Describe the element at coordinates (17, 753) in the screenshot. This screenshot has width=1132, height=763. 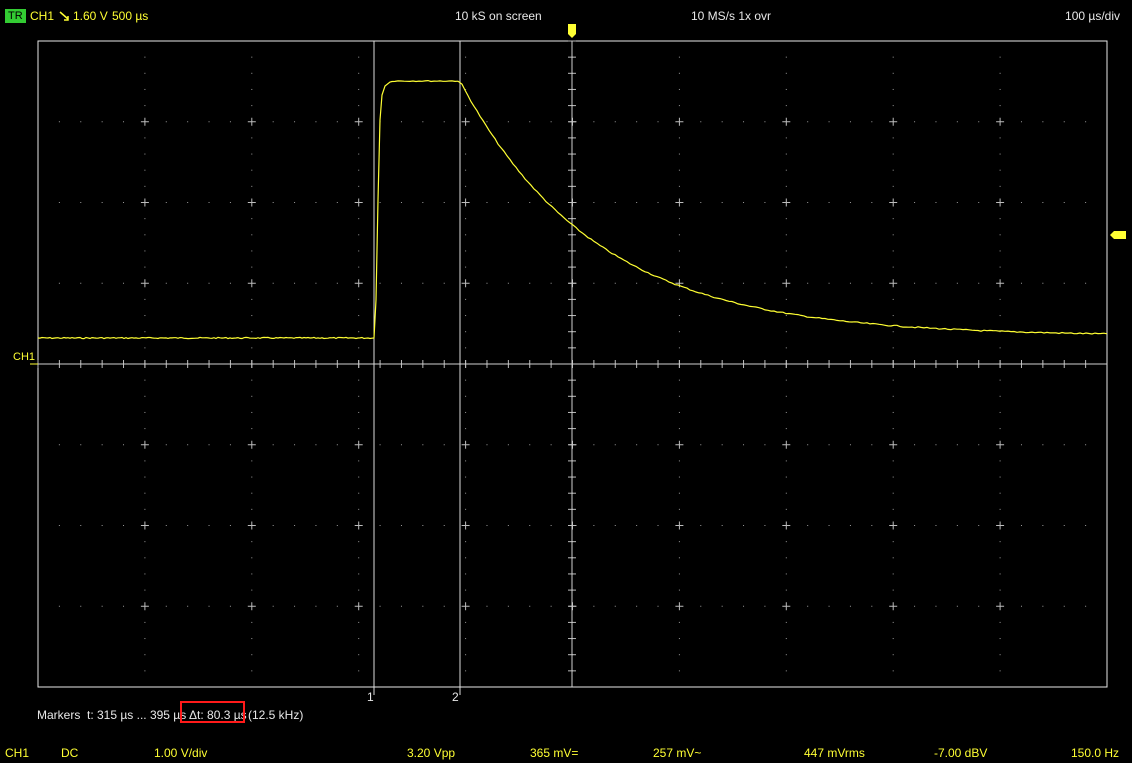
I see `footer-channel: CH1` at that location.